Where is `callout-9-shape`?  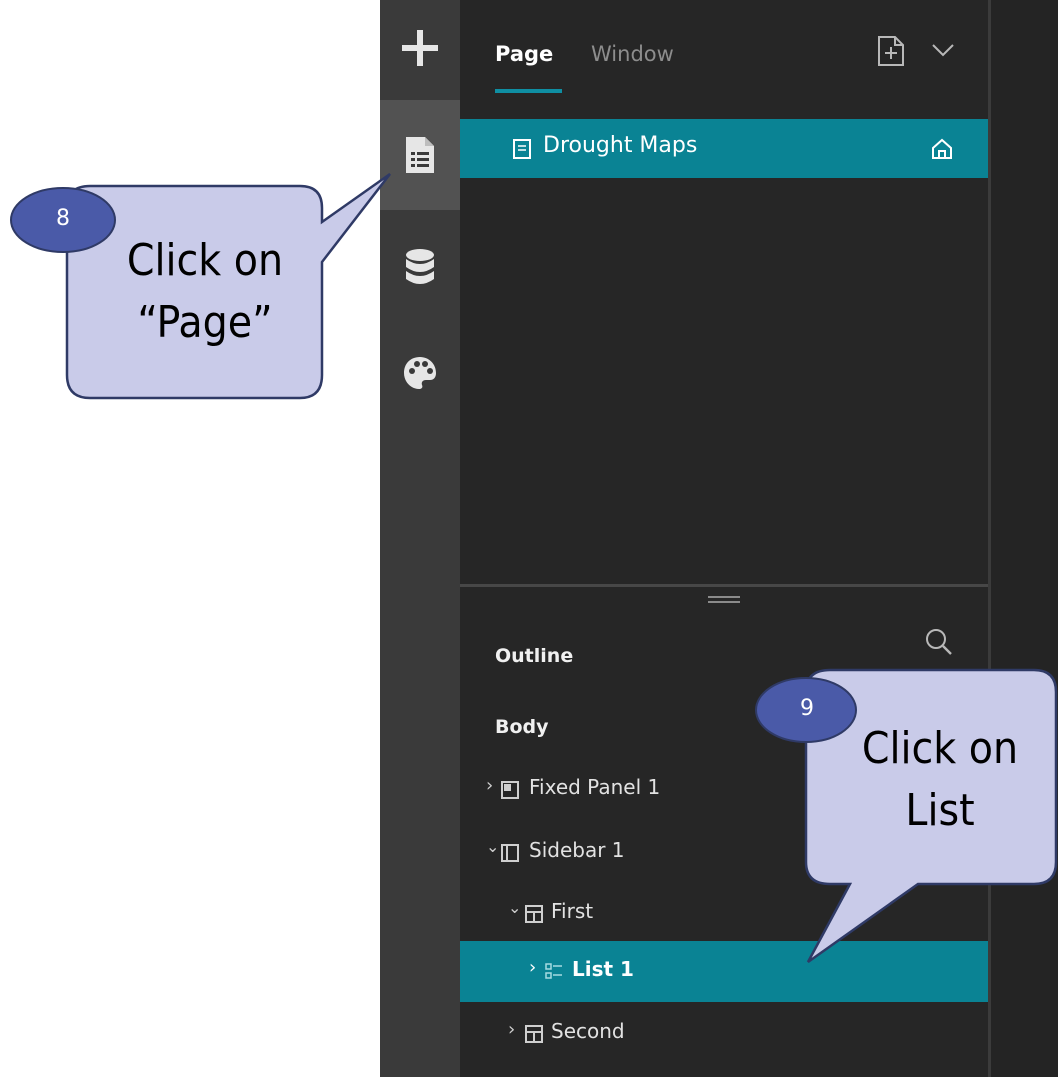
callout-9-shape is located at coordinates (906, 816).